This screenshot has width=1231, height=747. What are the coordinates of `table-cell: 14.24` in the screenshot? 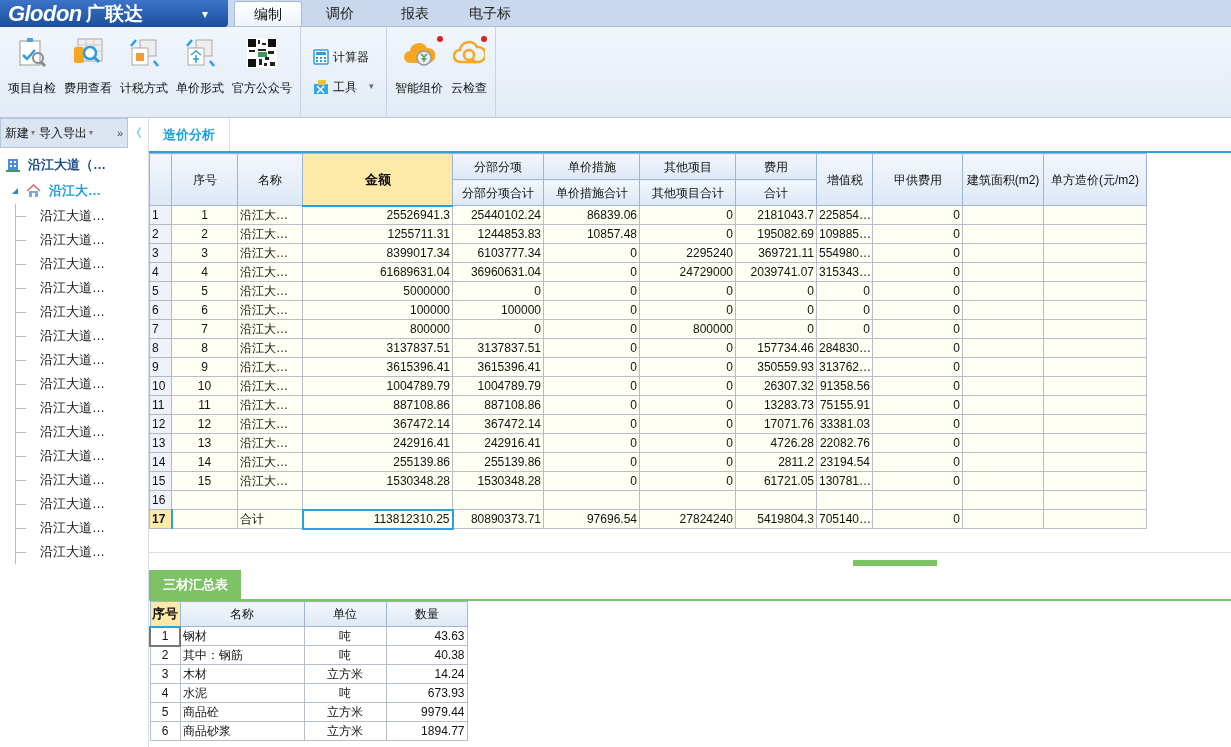 It's located at (449, 674).